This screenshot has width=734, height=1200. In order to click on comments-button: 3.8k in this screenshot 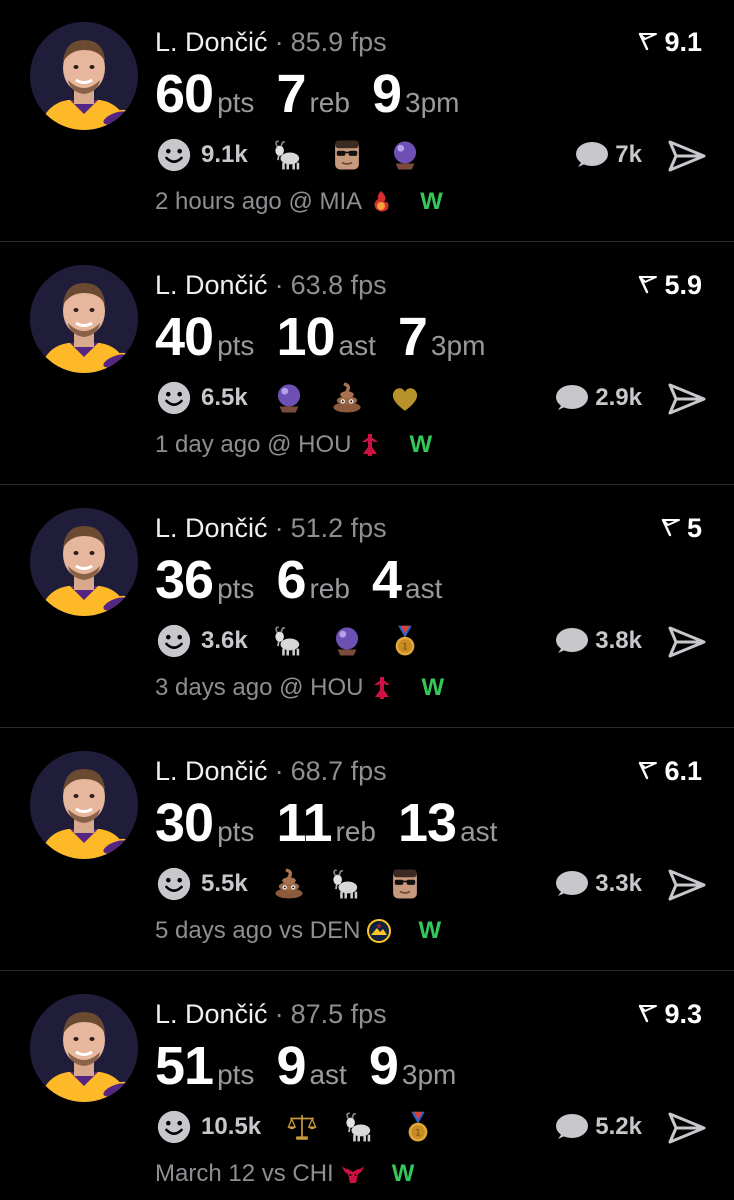, I will do `click(597, 641)`.